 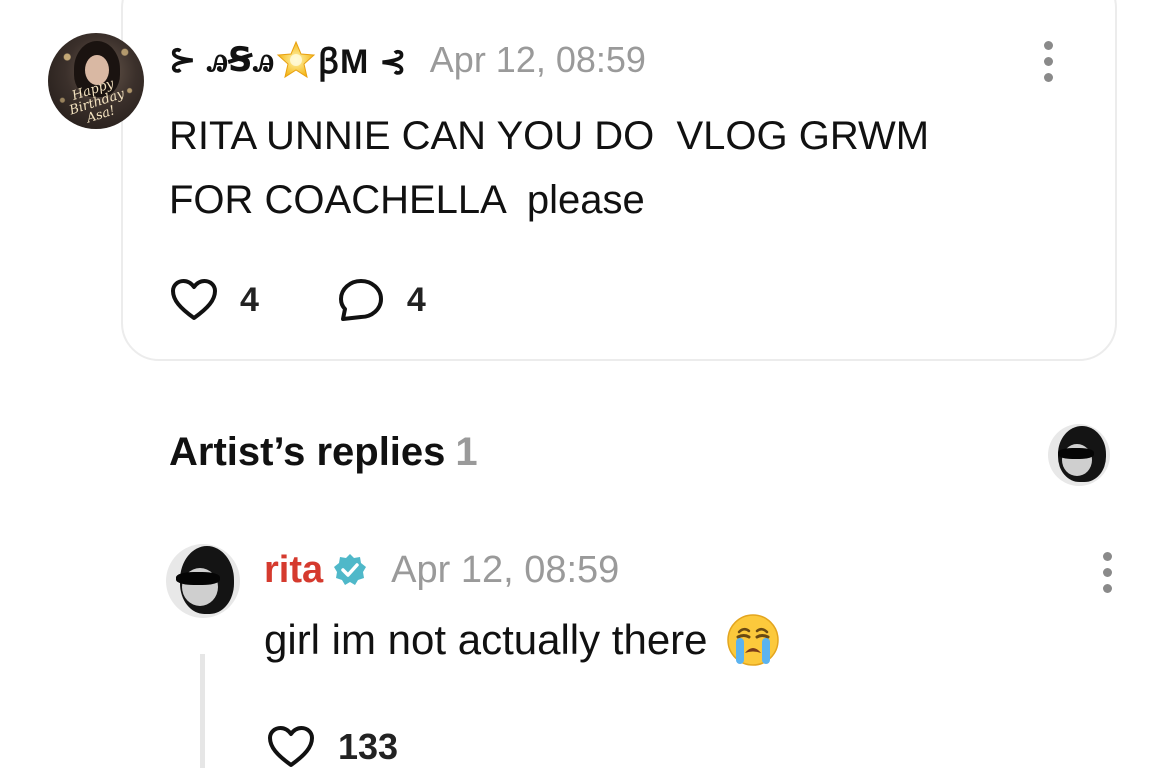 What do you see at coordinates (203, 581) in the screenshot?
I see `reply-author-avatar` at bounding box center [203, 581].